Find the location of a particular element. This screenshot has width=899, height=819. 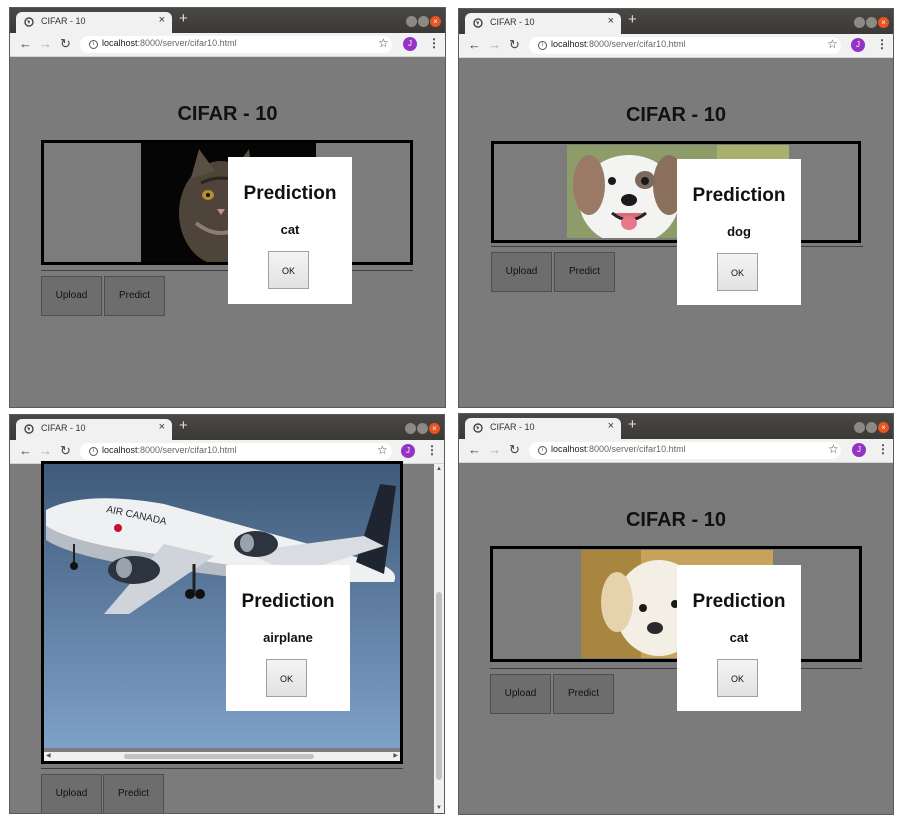

vertical-scroll-thumb is located at coordinates (439, 686).